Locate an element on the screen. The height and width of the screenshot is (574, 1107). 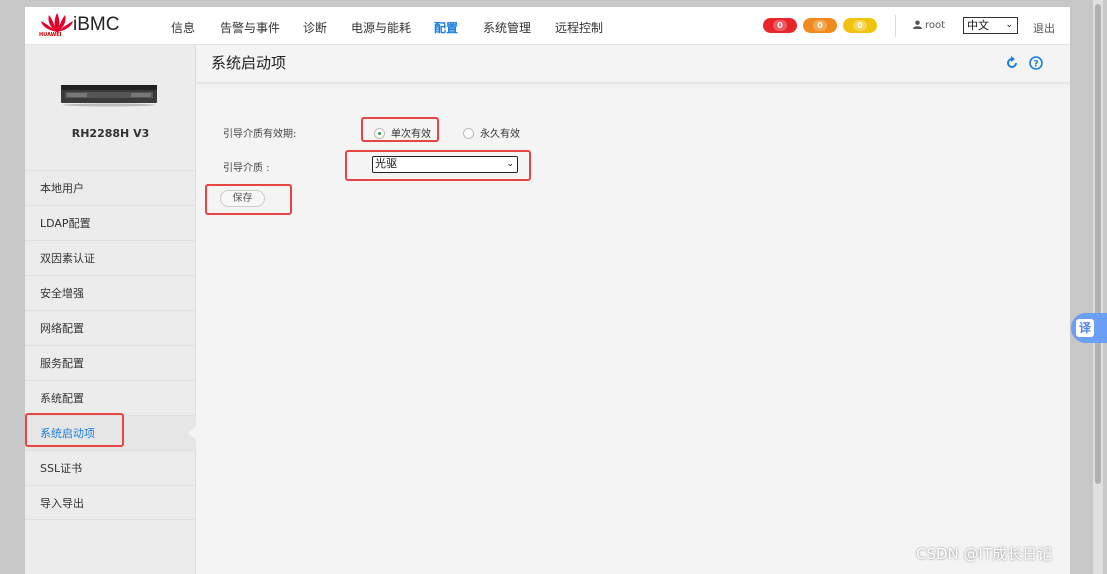
header-divider is located at coordinates (895, 26).